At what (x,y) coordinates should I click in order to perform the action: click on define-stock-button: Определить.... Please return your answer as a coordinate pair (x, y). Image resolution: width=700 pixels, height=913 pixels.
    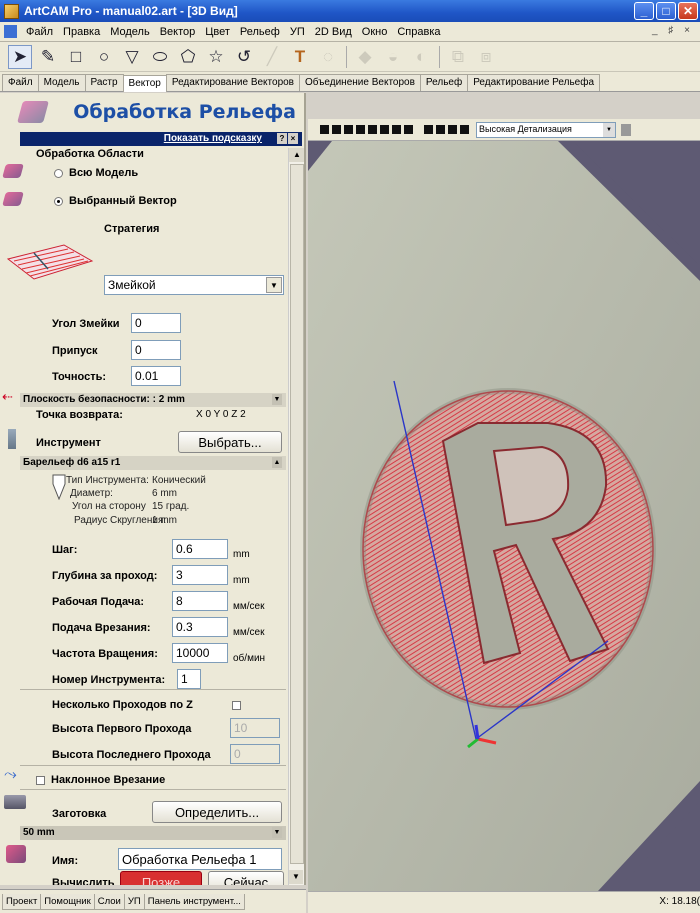
    Looking at the image, I should click on (217, 812).